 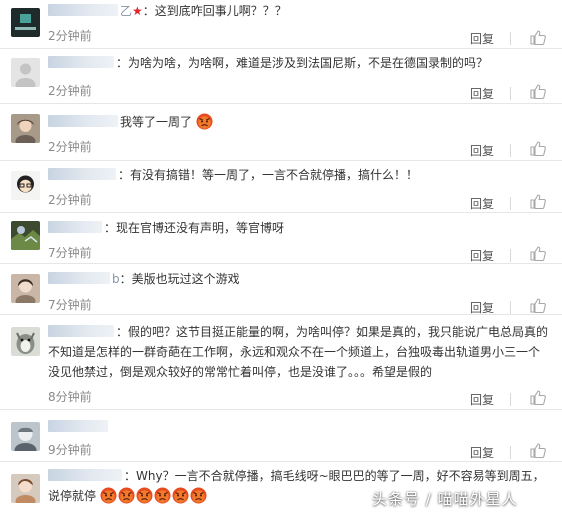 What do you see at coordinates (70, 397) in the screenshot?
I see `comment-time: 8分钟前` at bounding box center [70, 397].